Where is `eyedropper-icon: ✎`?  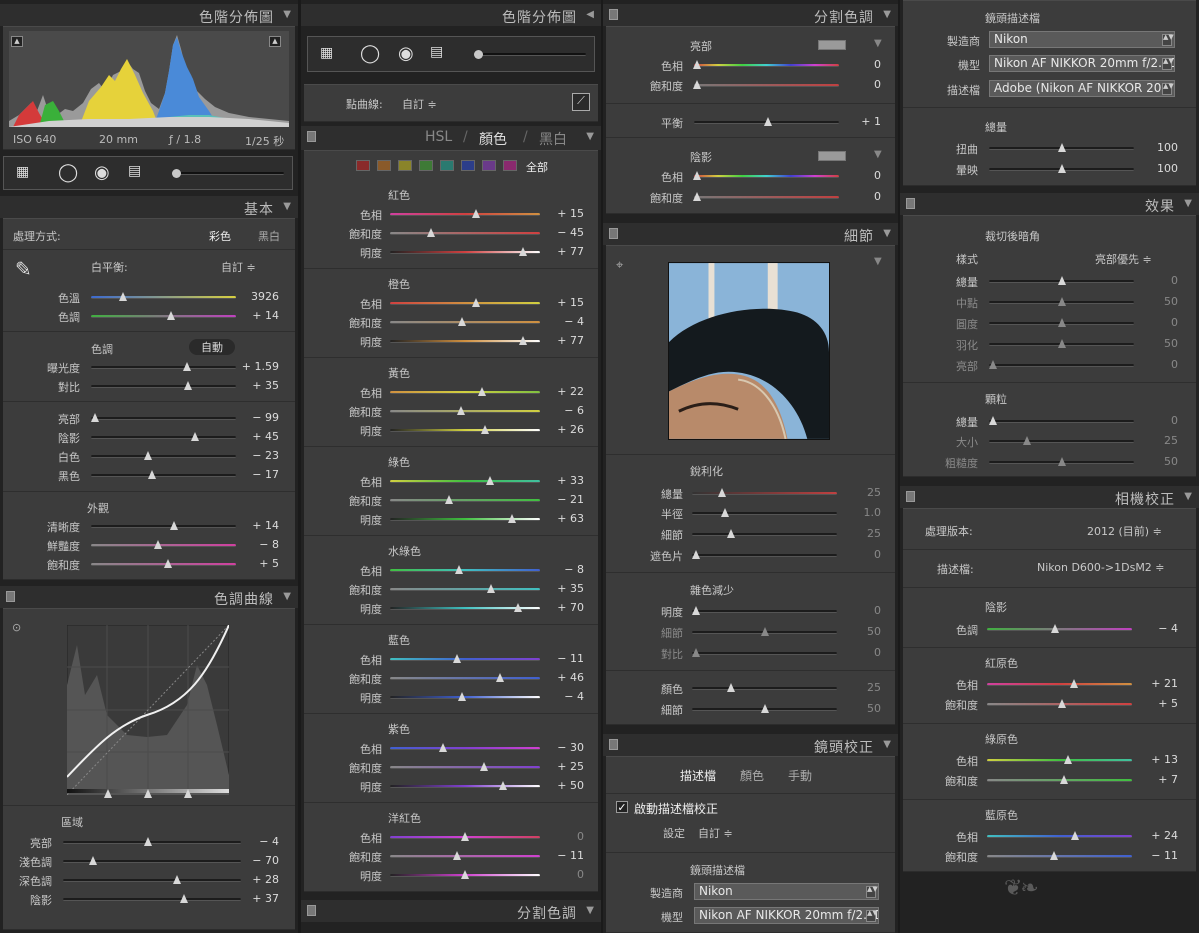
eyedropper-icon: ✎ is located at coordinates (23, 269).